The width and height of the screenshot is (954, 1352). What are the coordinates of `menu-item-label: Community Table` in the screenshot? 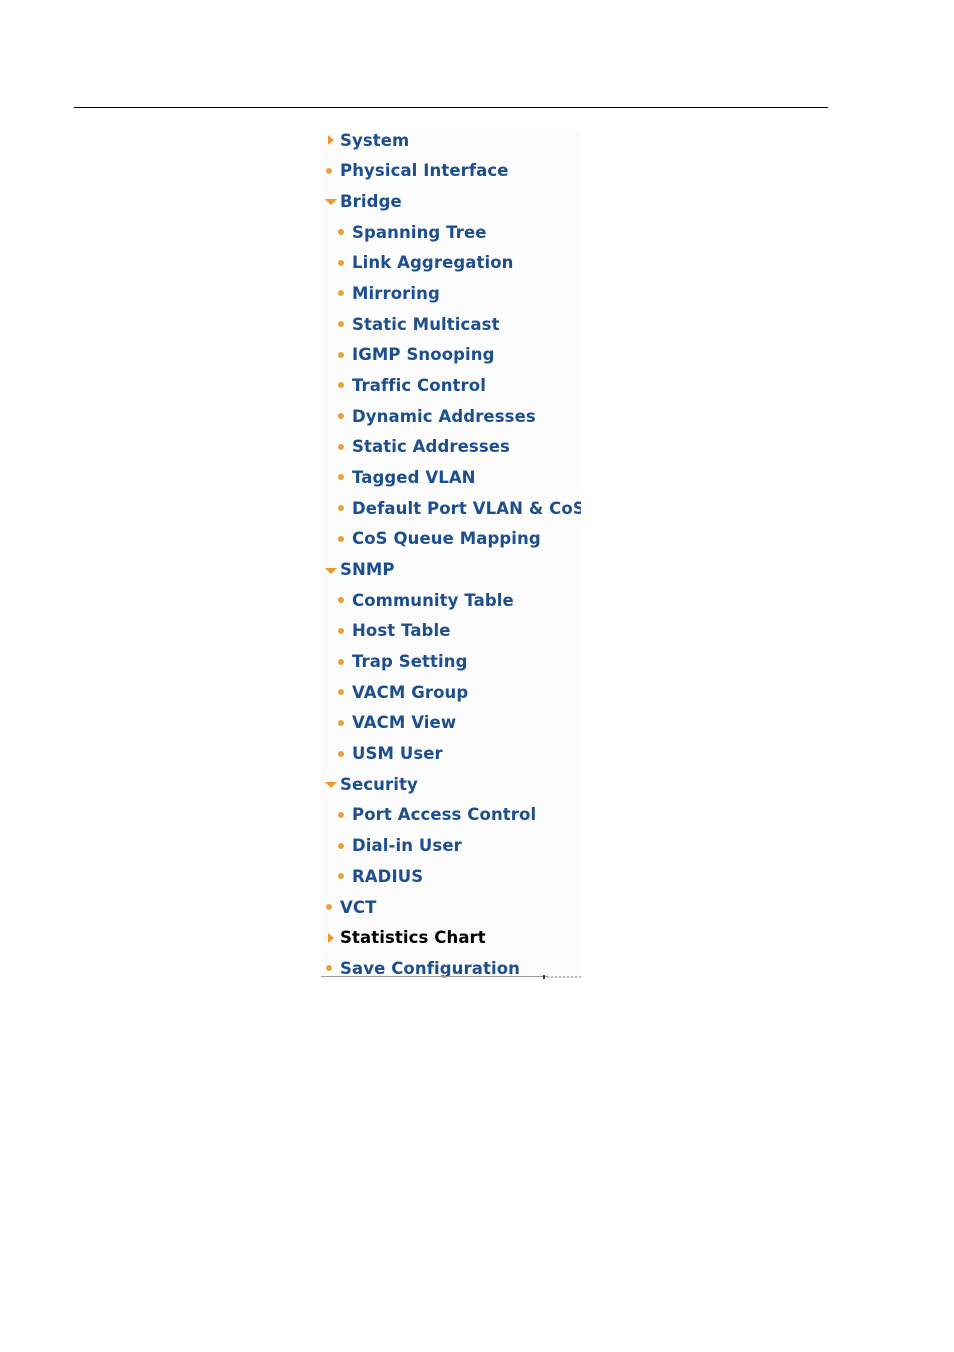 It's located at (433, 600).